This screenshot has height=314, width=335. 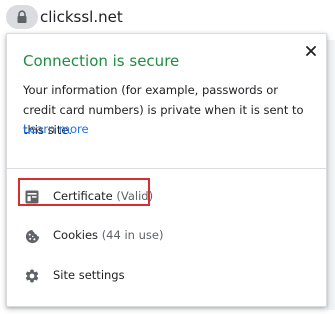 I want to click on cookies-label: Cookies (44 in use), so click(x=108, y=235).